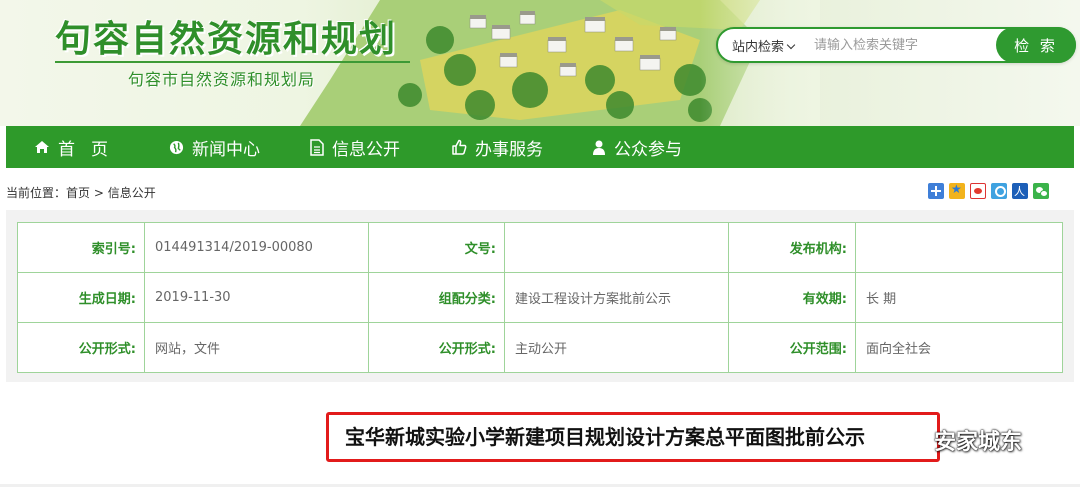 The image size is (1080, 487). Describe the element at coordinates (959, 247) in the screenshot. I see `meta-value-issuing-agency` at that location.